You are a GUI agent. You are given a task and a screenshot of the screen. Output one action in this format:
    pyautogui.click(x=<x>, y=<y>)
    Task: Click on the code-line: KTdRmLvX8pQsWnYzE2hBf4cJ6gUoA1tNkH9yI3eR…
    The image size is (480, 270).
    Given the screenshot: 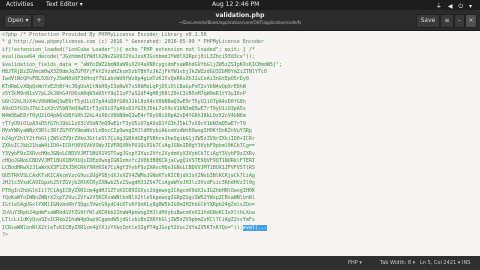 What is the action you would take?
    pyautogui.click(x=142, y=87)
    